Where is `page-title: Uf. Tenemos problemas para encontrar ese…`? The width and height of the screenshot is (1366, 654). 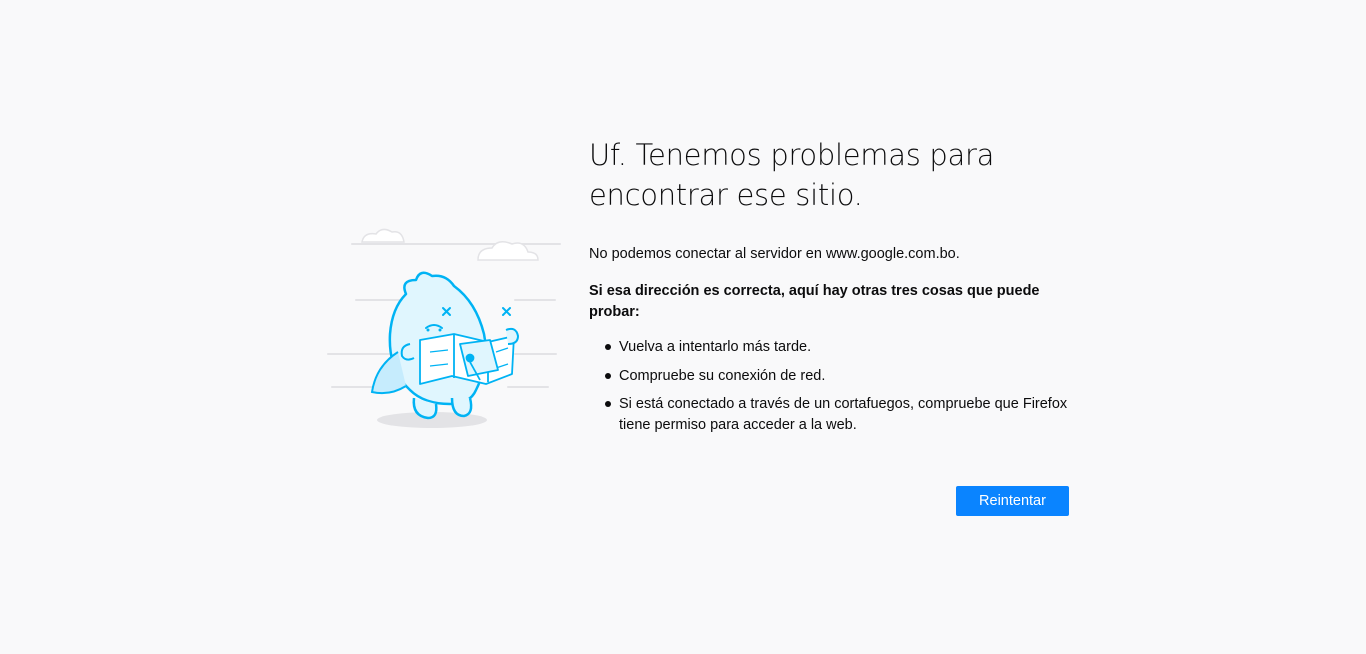
page-title: Uf. Tenemos problemas para encontrar ese… is located at coordinates (829, 175).